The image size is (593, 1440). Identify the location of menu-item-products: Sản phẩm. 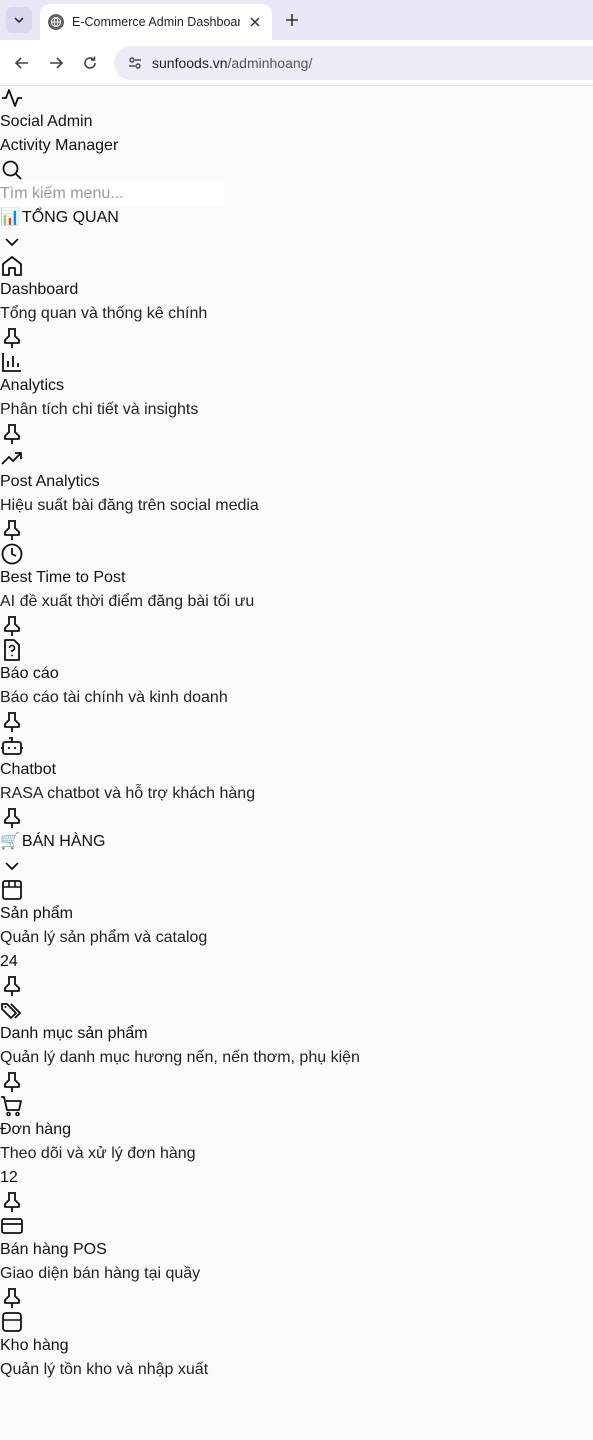
(296, 914).